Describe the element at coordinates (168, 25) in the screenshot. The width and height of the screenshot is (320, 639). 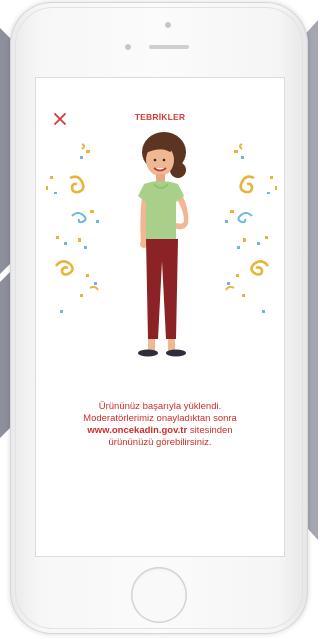
I see `front-camera` at that location.